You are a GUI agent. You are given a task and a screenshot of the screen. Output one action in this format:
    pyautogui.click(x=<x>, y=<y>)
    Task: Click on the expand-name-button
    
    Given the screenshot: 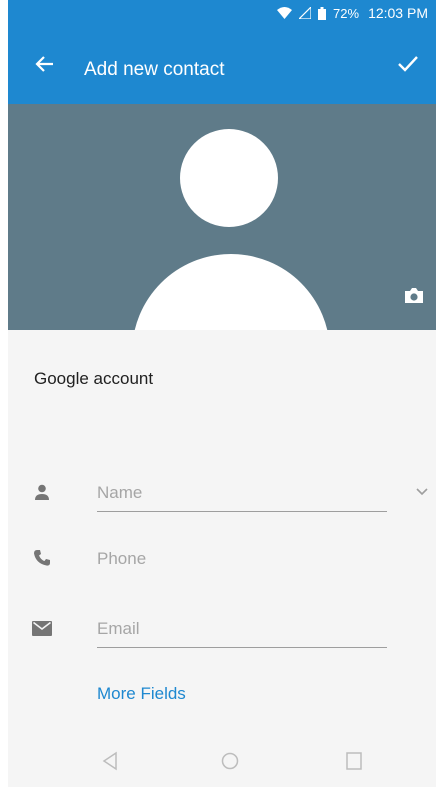 What is the action you would take?
    pyautogui.click(x=422, y=492)
    